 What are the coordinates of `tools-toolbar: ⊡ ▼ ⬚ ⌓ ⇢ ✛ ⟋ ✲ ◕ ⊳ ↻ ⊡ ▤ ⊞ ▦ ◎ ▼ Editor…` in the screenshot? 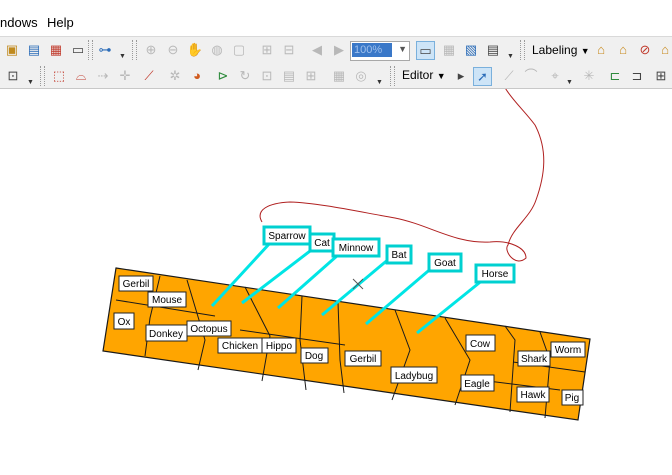 It's located at (336, 76).